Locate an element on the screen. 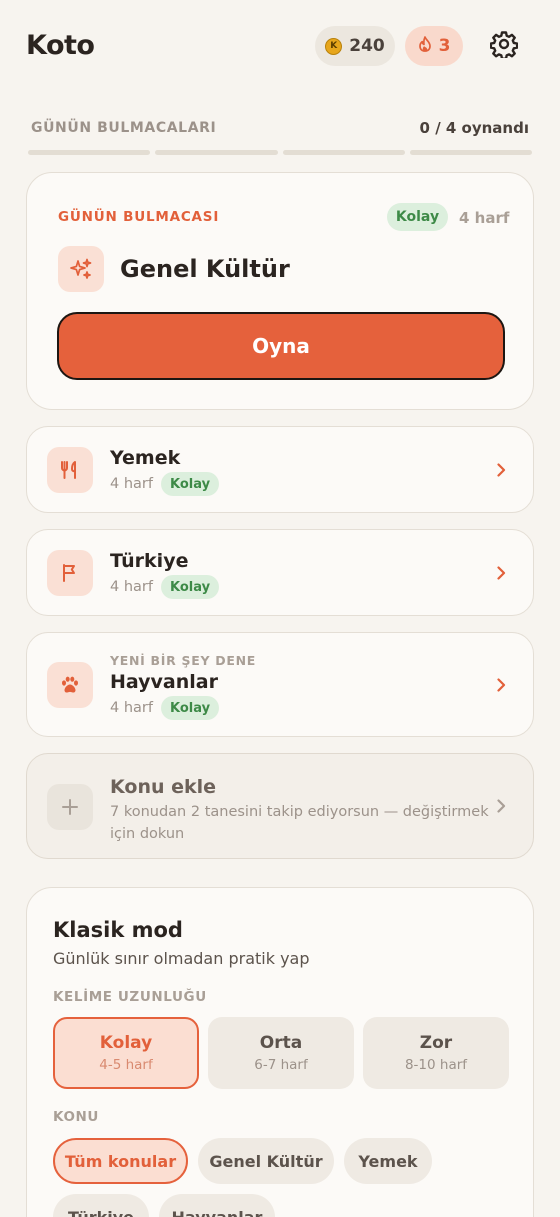 The width and height of the screenshot is (560, 1217). topic-row-yemek: Yemek 4 harf Kolay is located at coordinates (280, 469).